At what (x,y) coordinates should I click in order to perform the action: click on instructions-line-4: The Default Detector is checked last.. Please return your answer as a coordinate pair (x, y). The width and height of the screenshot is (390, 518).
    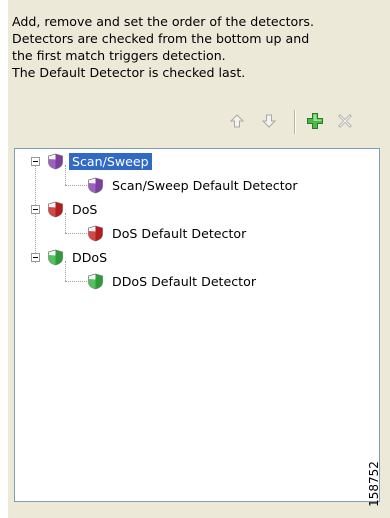
    Looking at the image, I should click on (129, 72).